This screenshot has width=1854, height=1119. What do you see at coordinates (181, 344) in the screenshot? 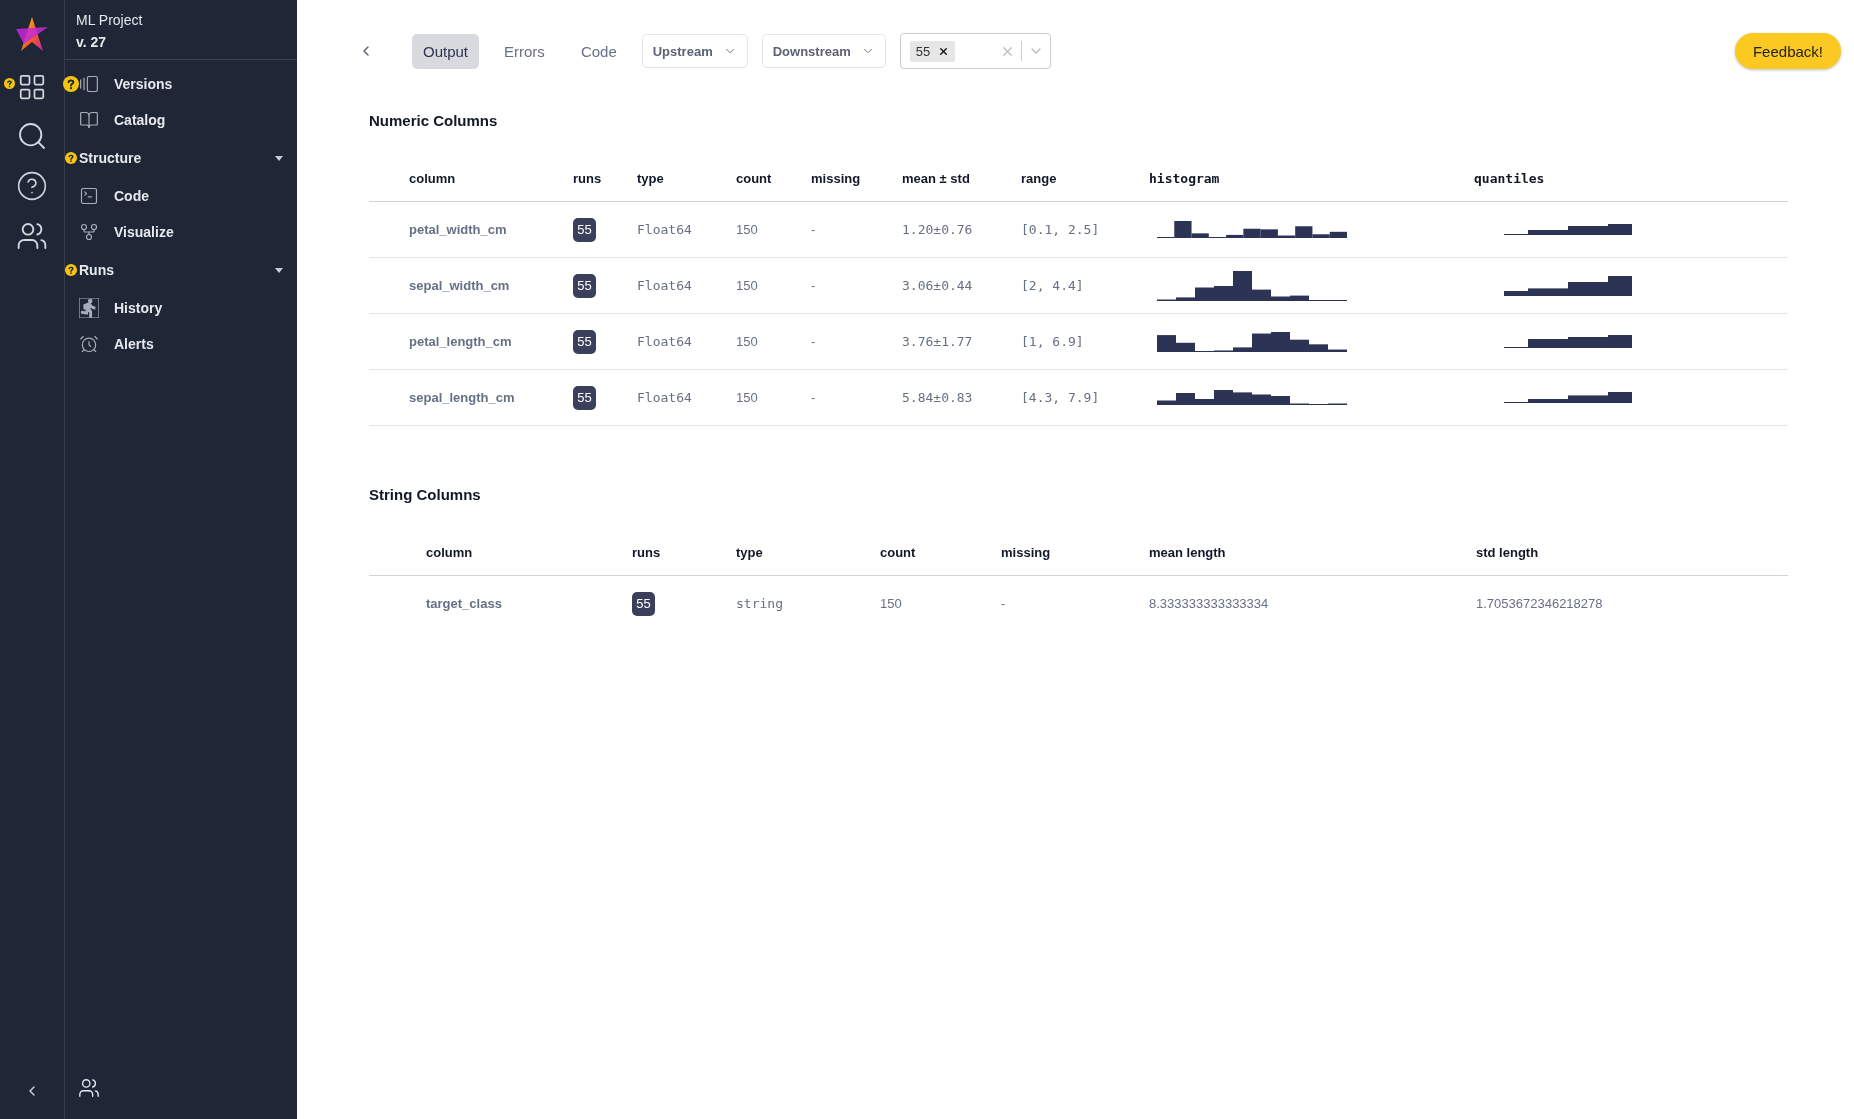
I see `sidebar-item: Alerts` at bounding box center [181, 344].